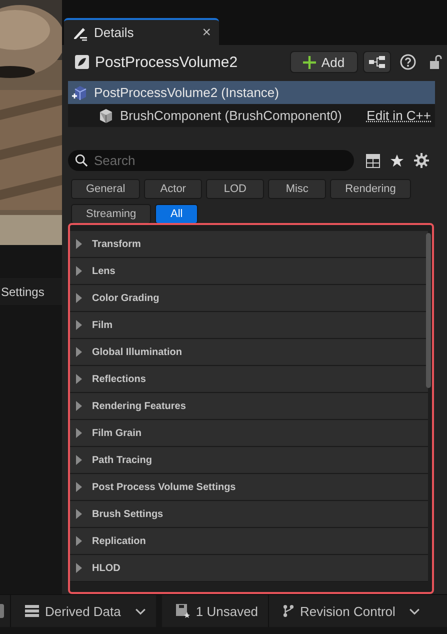  What do you see at coordinates (2, 611) in the screenshot?
I see `status-icon` at bounding box center [2, 611].